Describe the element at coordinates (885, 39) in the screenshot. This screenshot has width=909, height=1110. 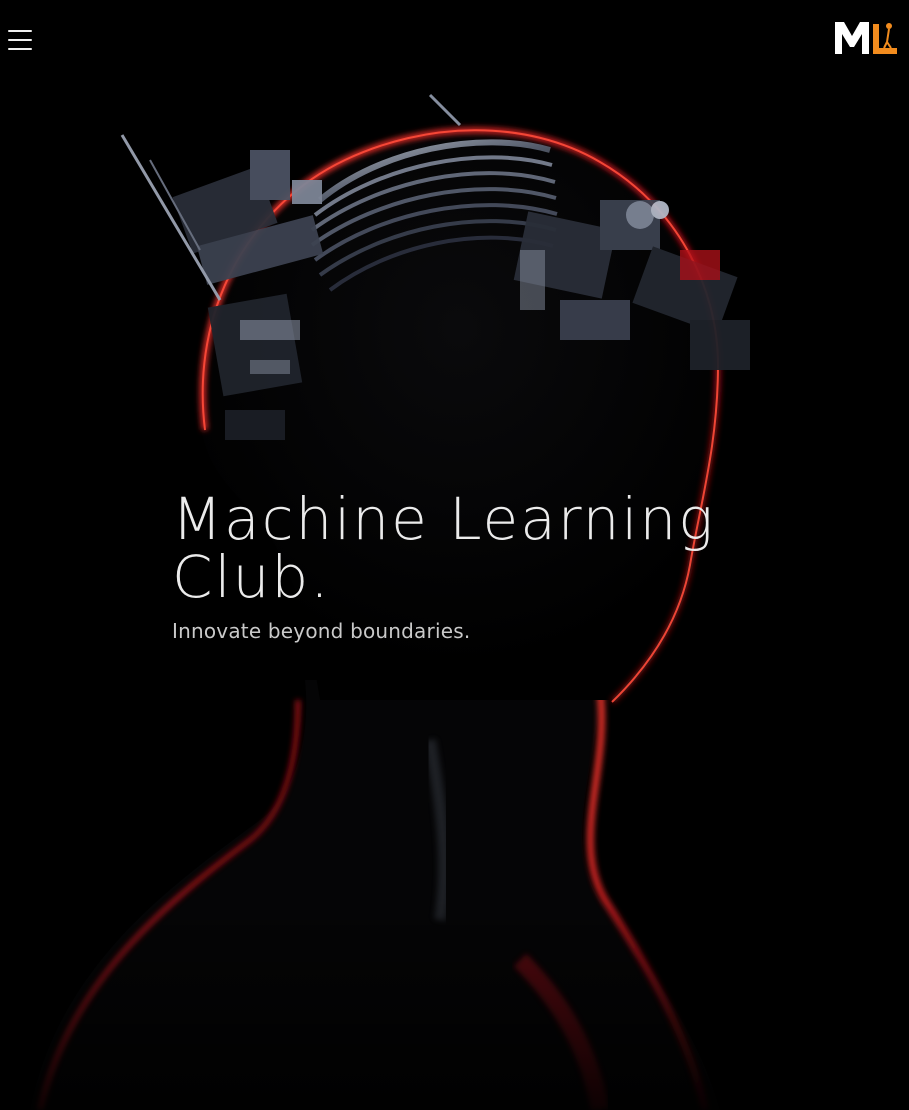
I see `logo-l-letter` at that location.